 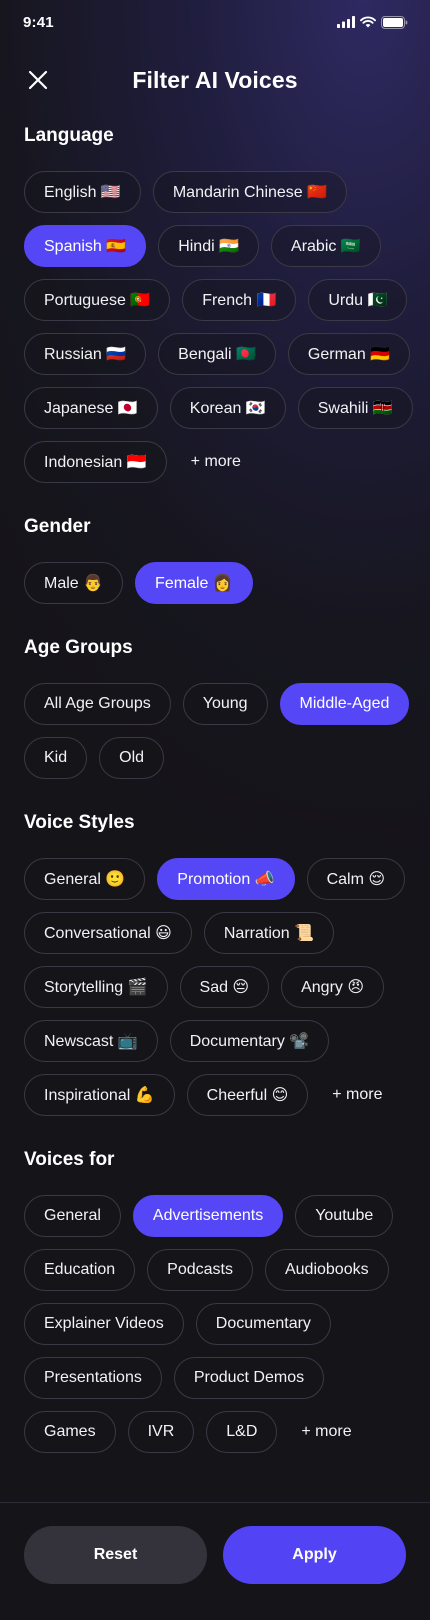 I want to click on footer-divider, so click(x=215, y=1502).